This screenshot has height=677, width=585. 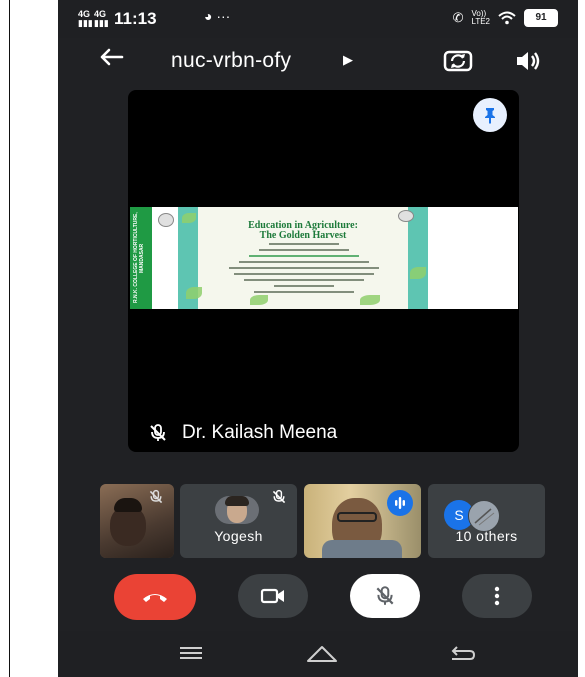 I want to click on switch-camera-icon, so click(x=458, y=60).